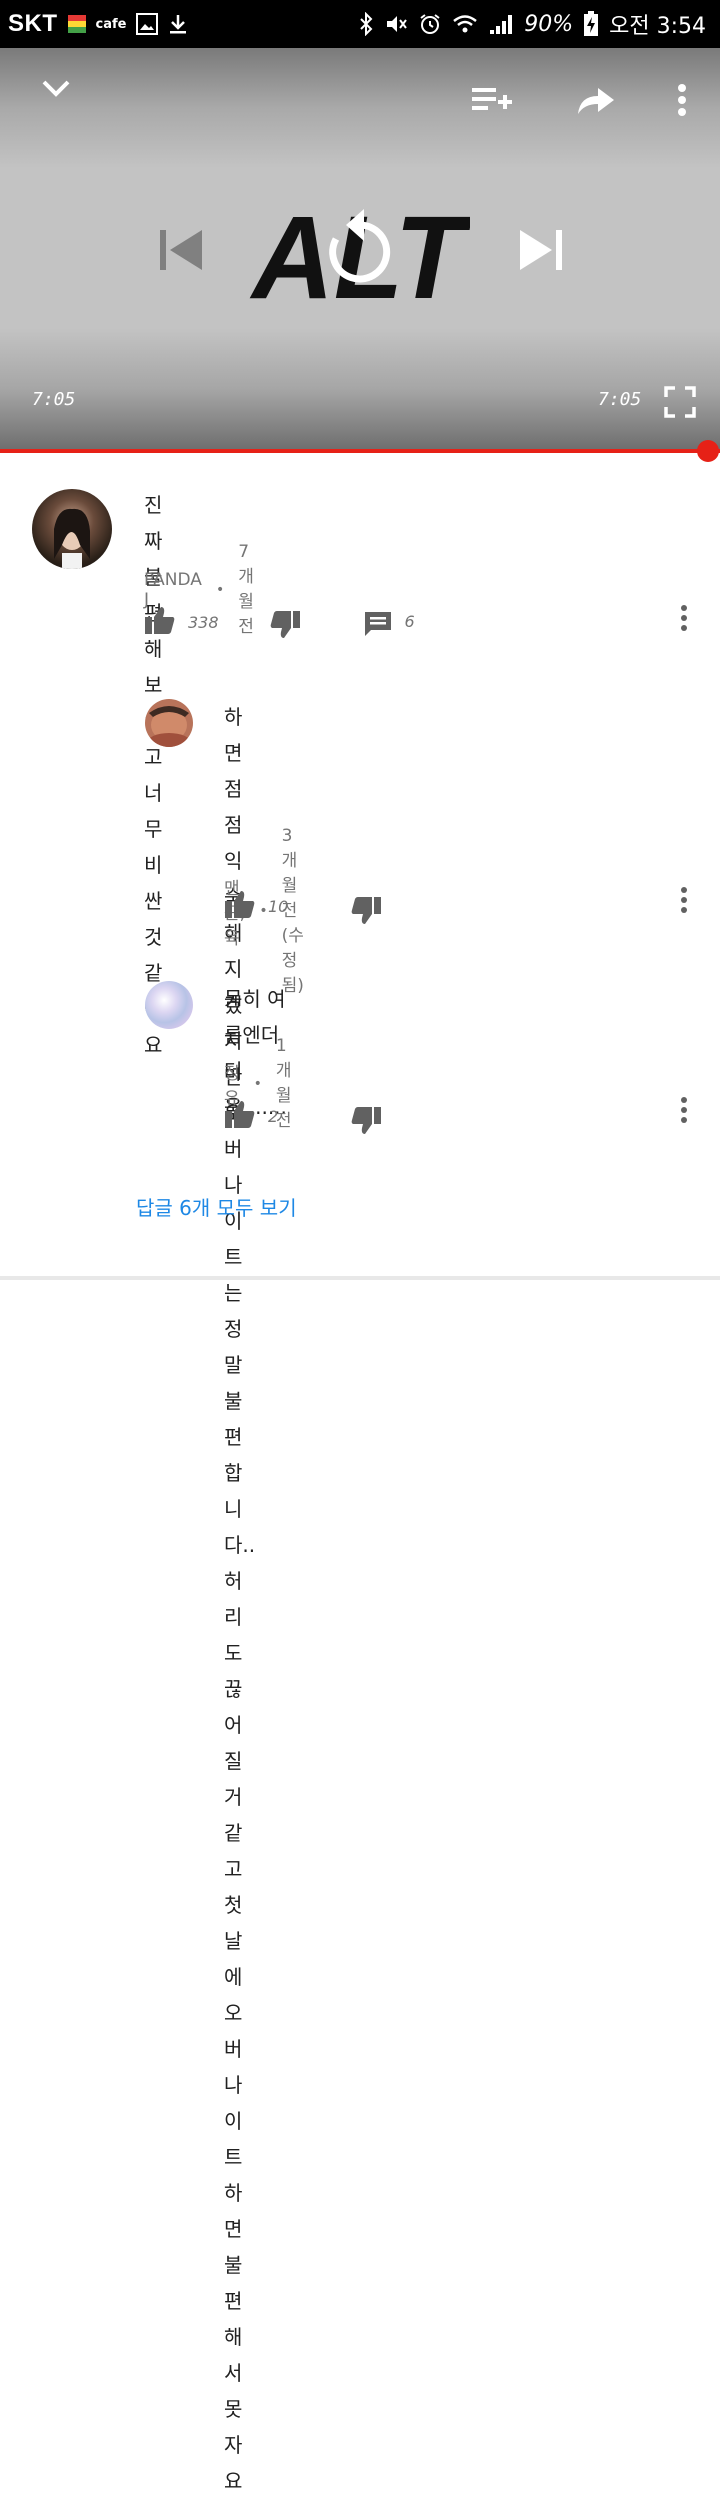 The image size is (720, 2499). Describe the element at coordinates (303, 1116) in the screenshot. I see `comment-actions: 2` at that location.